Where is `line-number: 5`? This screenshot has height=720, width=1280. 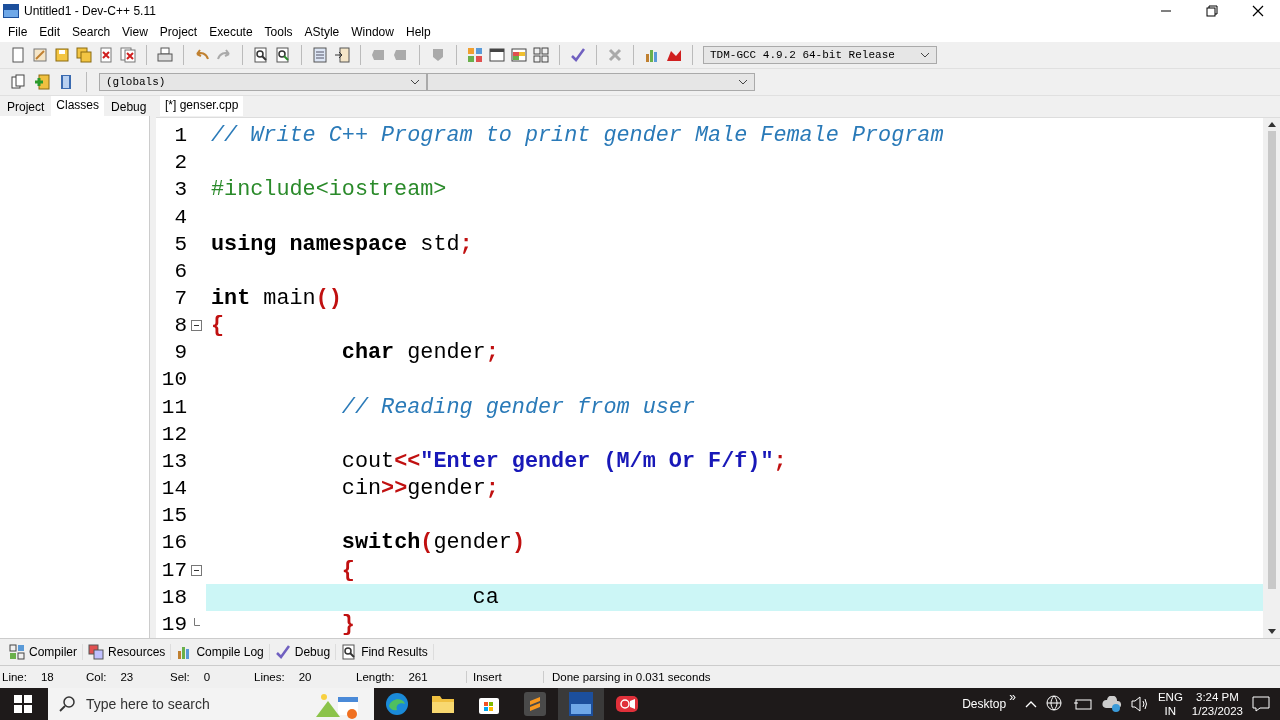
line-number: 5 is located at coordinates (180, 244).